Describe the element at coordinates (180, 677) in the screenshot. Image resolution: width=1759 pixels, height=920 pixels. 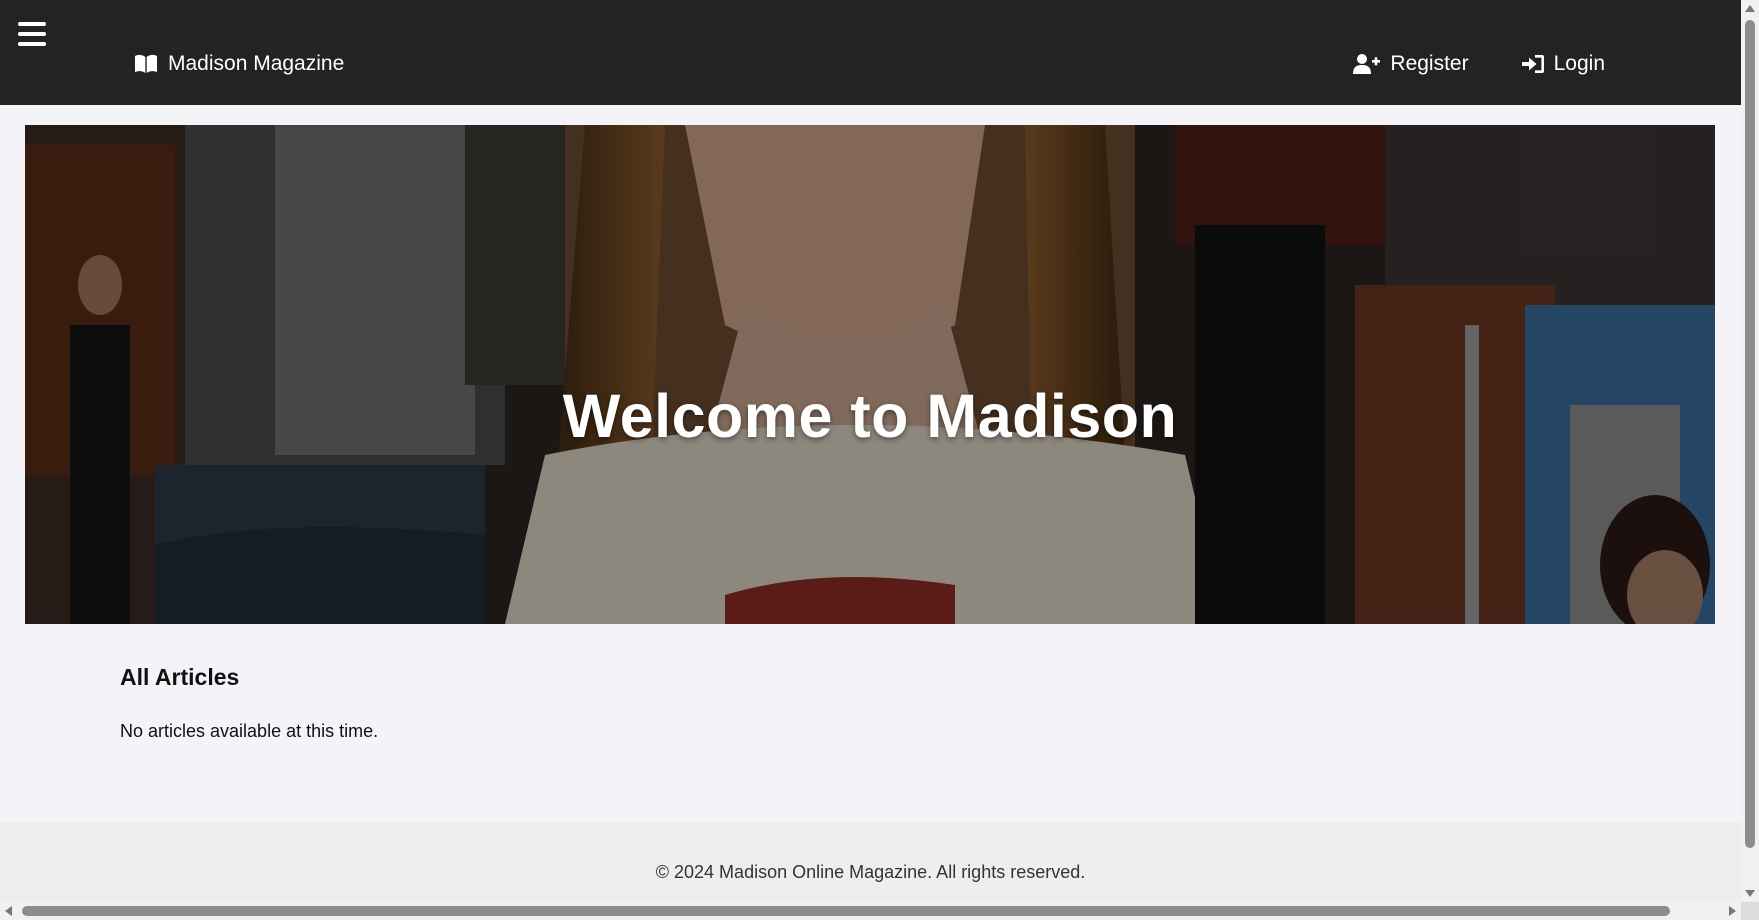
I see `articles-heading: All Articles` at that location.